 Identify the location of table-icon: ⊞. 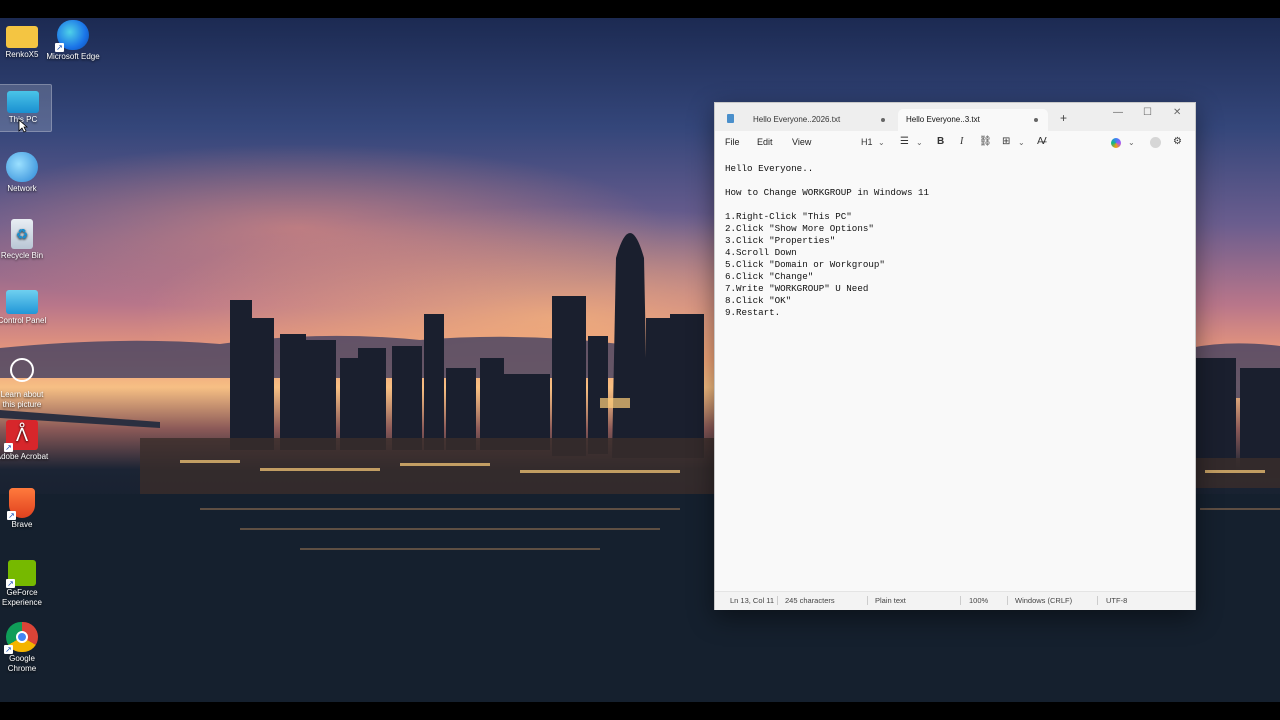
(1006, 141).